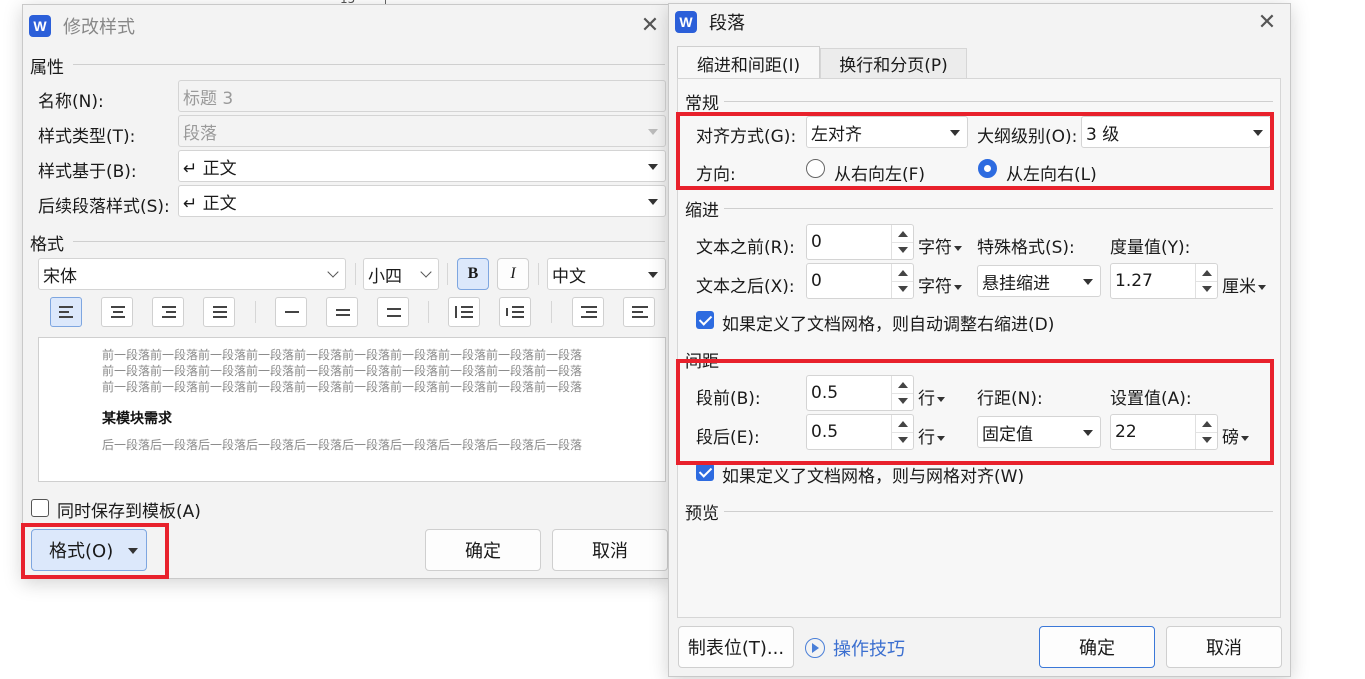 The width and height of the screenshot is (1365, 679). What do you see at coordinates (422, 96) in the screenshot?
I see `name-field: 标题 3` at bounding box center [422, 96].